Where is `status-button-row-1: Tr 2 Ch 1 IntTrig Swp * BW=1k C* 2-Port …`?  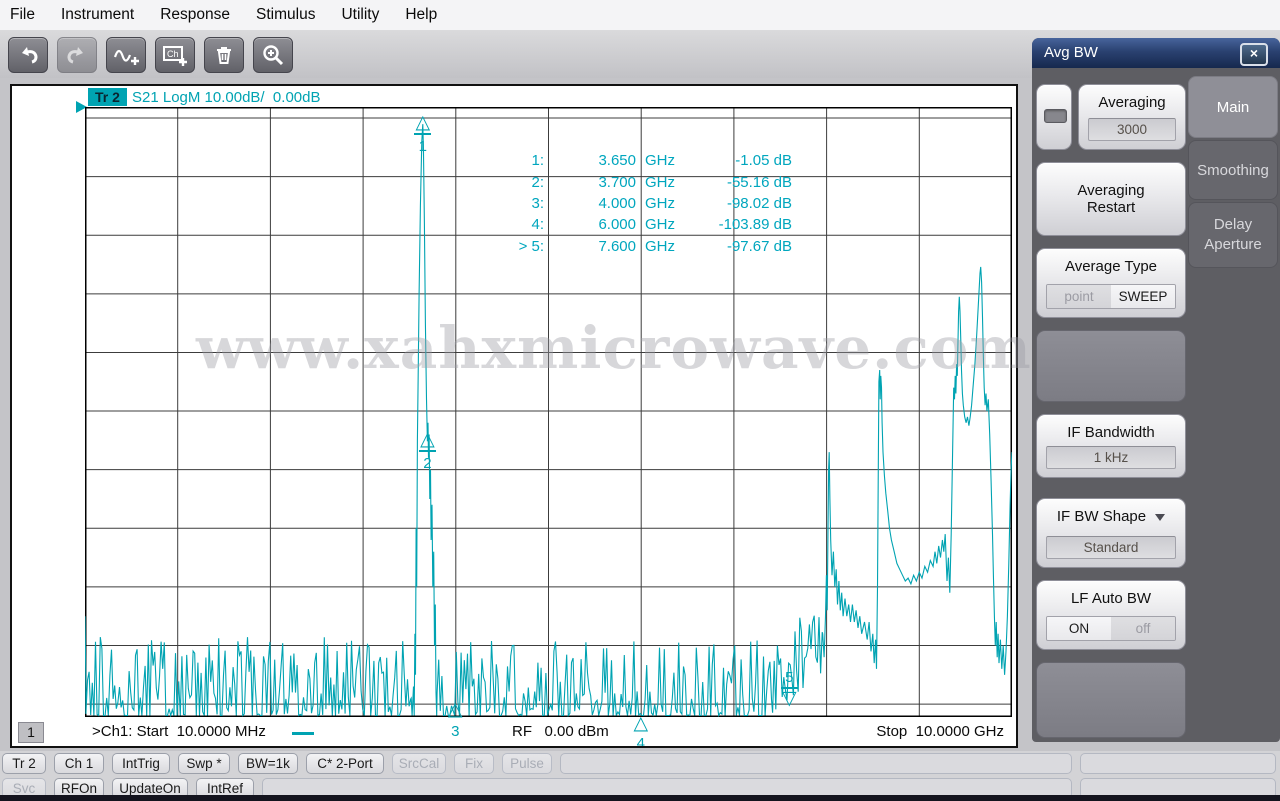
status-button-row-1: Tr 2 Ch 1 IntTrig Swp * BW=1k C* 2-Port … is located at coordinates (640, 763).